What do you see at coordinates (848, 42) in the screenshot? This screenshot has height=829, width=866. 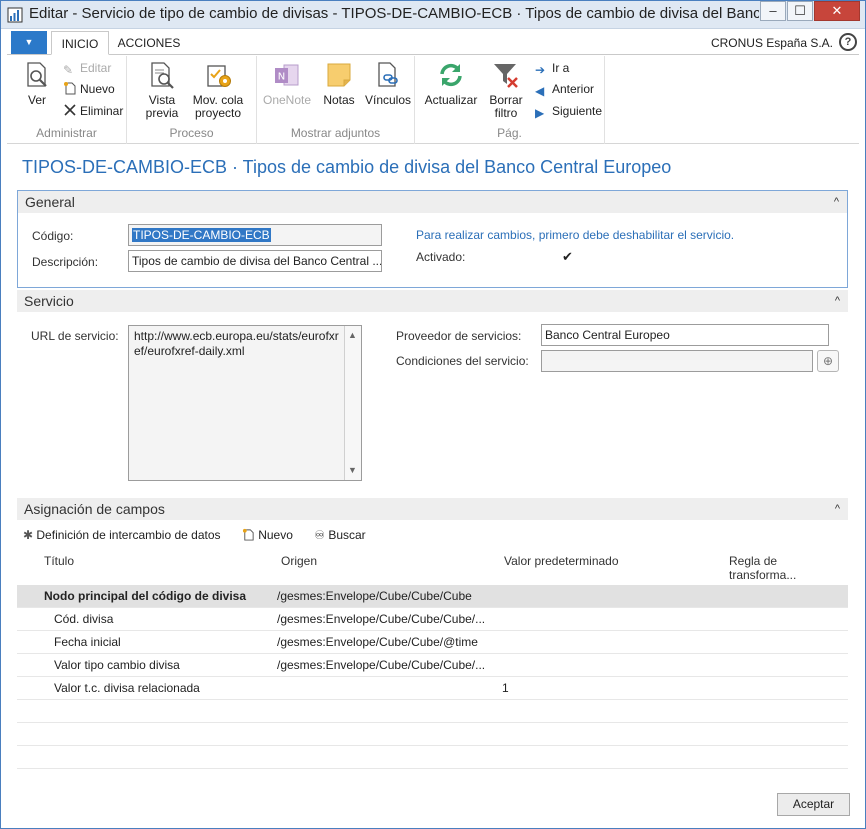 I see `help-icon: ?` at bounding box center [848, 42].